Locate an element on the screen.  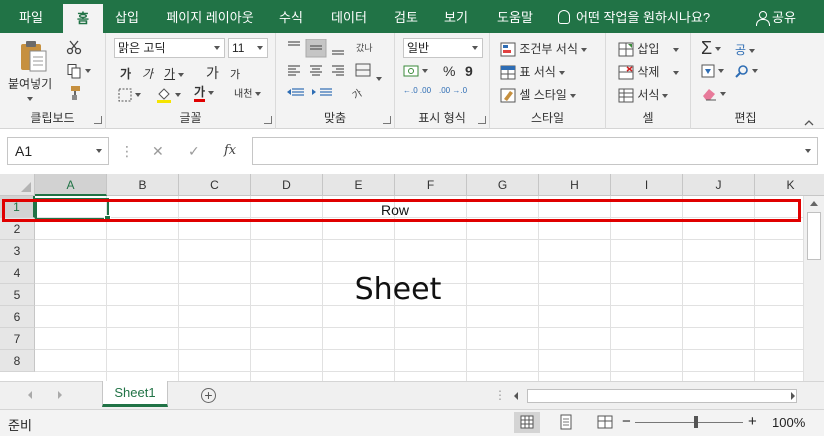
borders-button is located at coordinates (129, 94).